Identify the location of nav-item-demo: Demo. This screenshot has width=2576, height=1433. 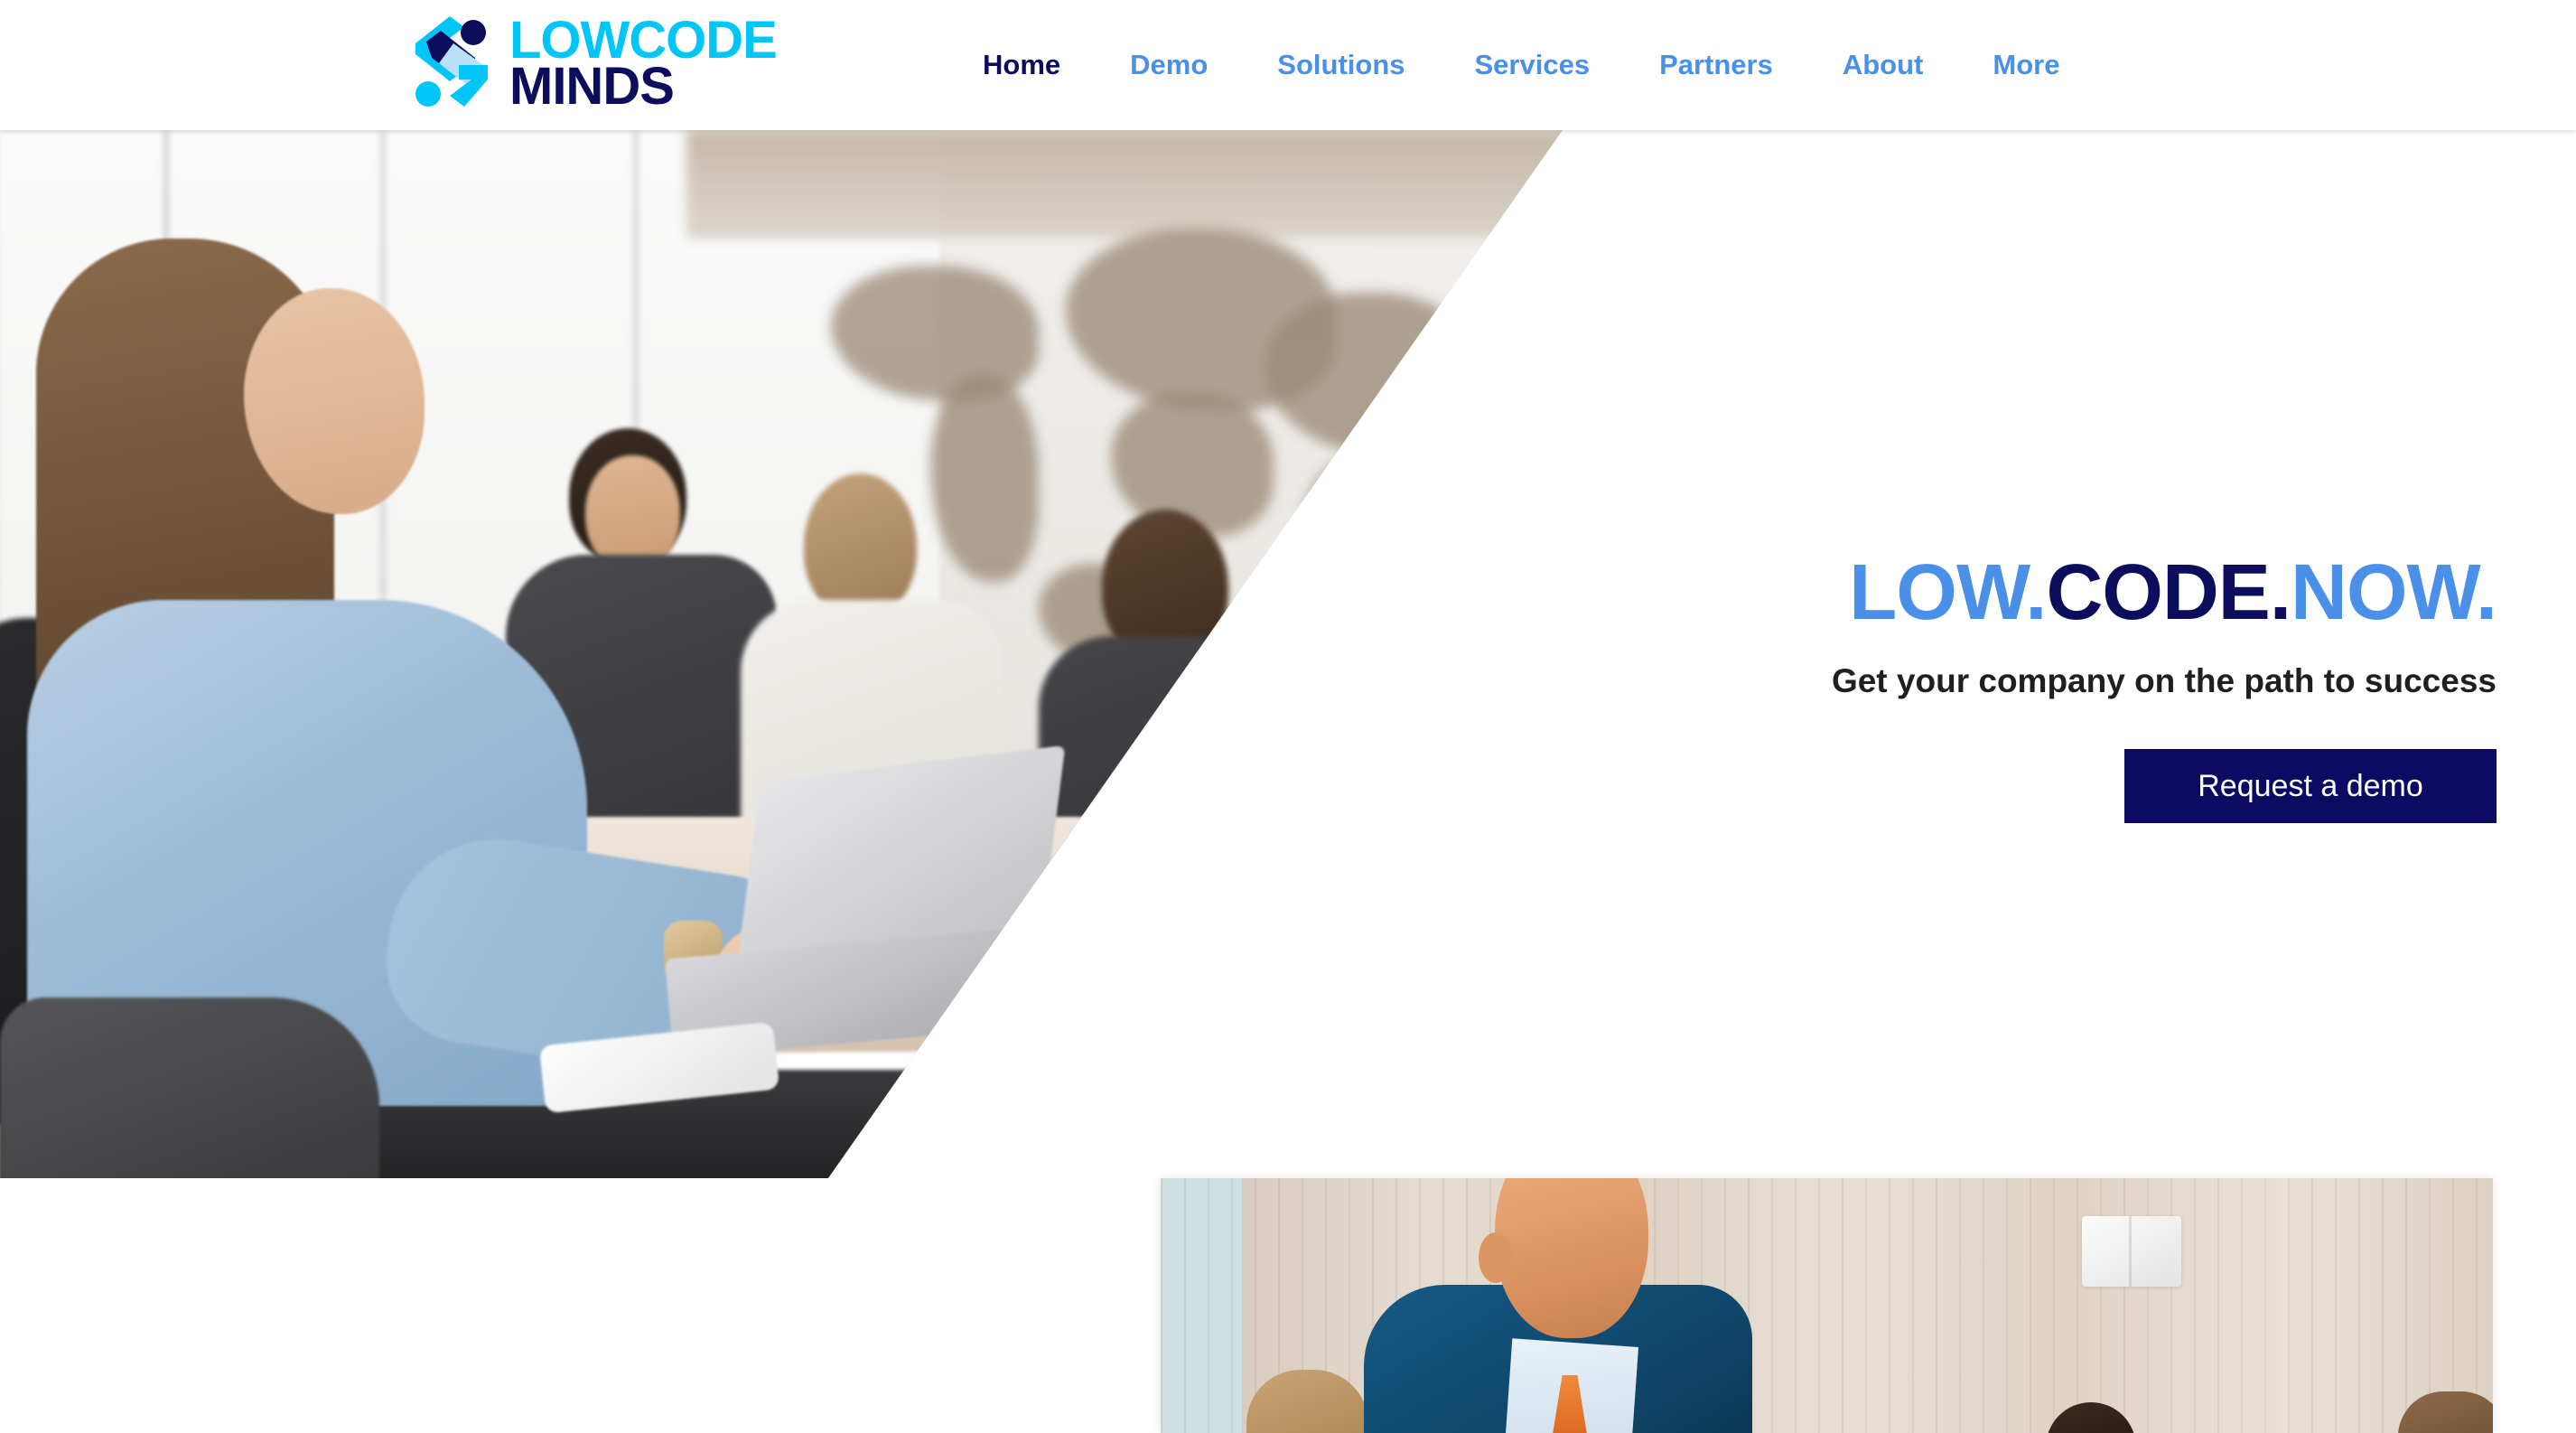
(1169, 65).